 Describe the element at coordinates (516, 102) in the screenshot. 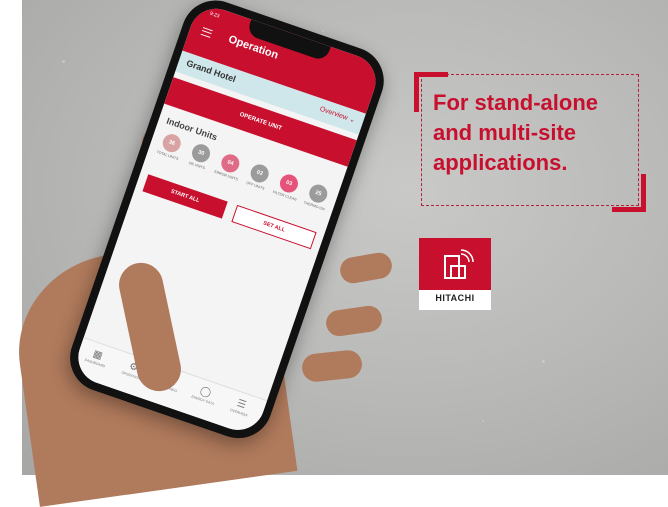

I see `callout-line-1: For stand-alone` at that location.